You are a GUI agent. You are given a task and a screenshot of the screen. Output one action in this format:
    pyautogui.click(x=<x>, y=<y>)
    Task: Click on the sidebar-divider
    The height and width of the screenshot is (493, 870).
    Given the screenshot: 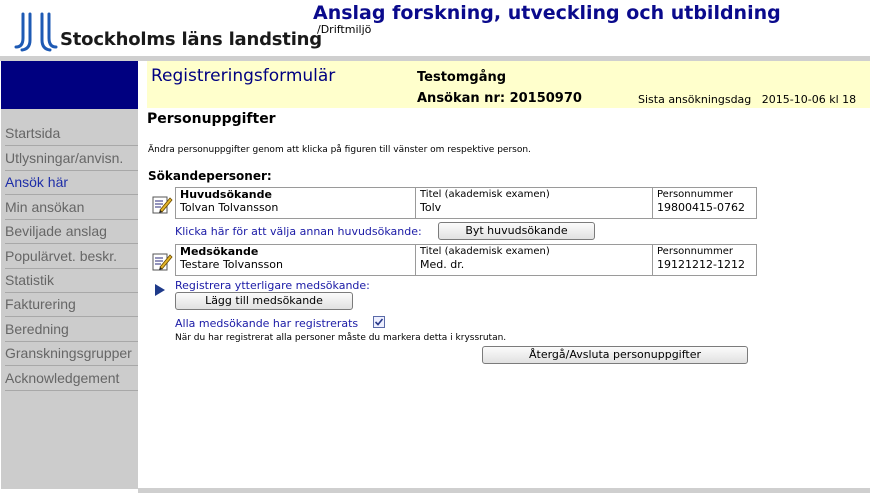 What is the action you would take?
    pyautogui.click(x=71, y=390)
    